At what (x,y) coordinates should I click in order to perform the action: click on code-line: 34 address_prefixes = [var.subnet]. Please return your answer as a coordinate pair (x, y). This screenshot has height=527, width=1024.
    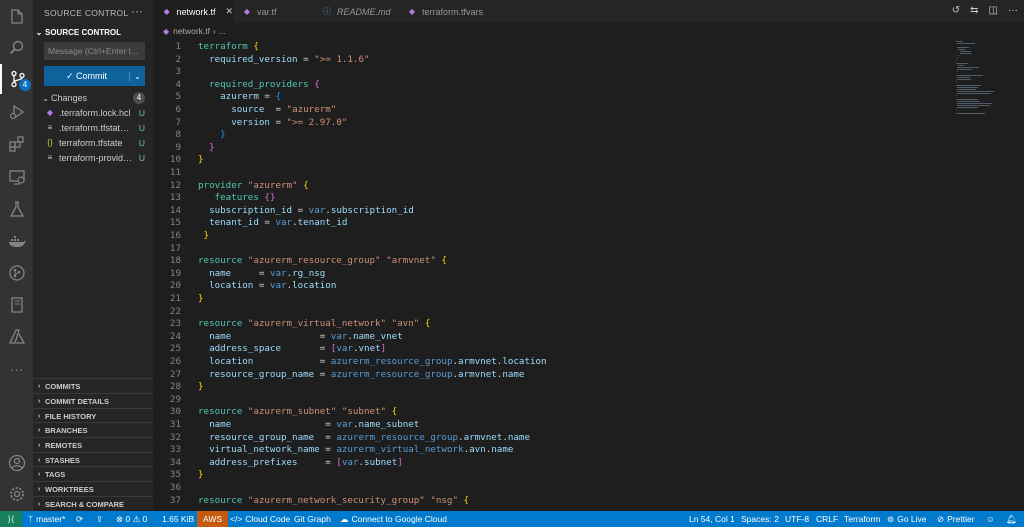
    Looking at the image, I should click on (553, 463).